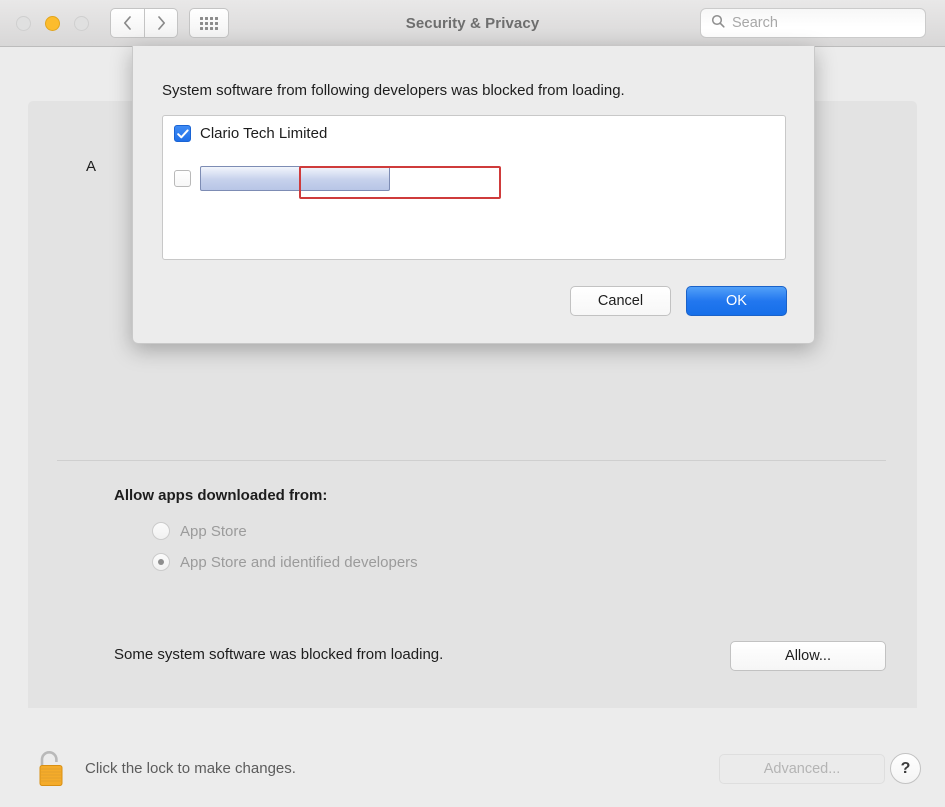 The height and width of the screenshot is (807, 945). Describe the element at coordinates (221, 495) in the screenshot. I see `allow-apps-label: Allow apps downloaded from:` at that location.